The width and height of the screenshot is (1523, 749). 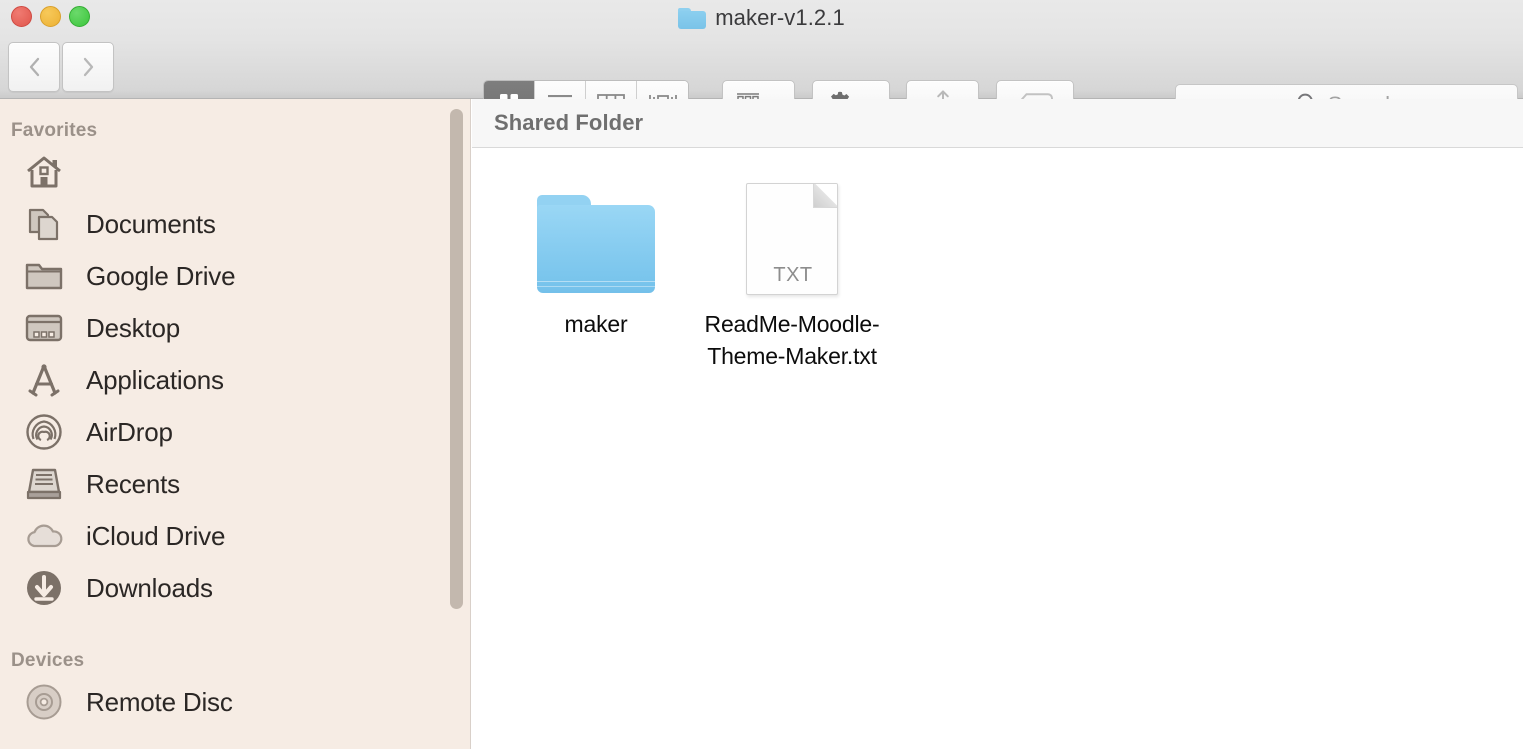 I want to click on desktop-icon, so click(x=44, y=328).